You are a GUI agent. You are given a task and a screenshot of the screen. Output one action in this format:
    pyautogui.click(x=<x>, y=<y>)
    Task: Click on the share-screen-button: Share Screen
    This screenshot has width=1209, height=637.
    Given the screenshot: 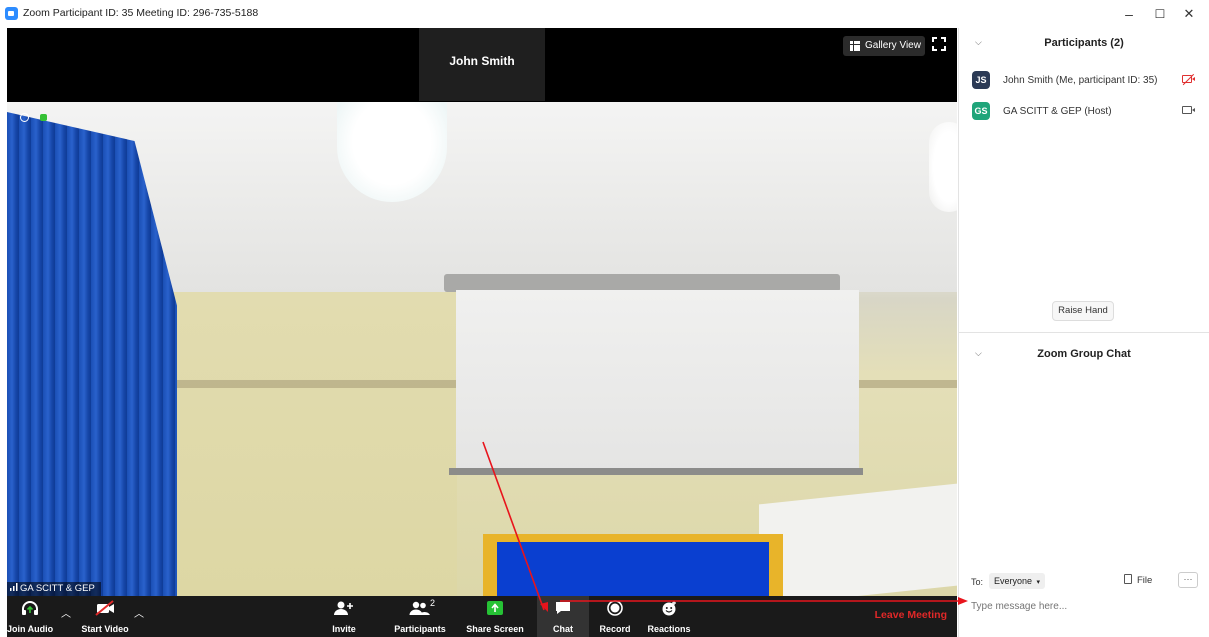 What is the action you would take?
    pyautogui.click(x=495, y=616)
    